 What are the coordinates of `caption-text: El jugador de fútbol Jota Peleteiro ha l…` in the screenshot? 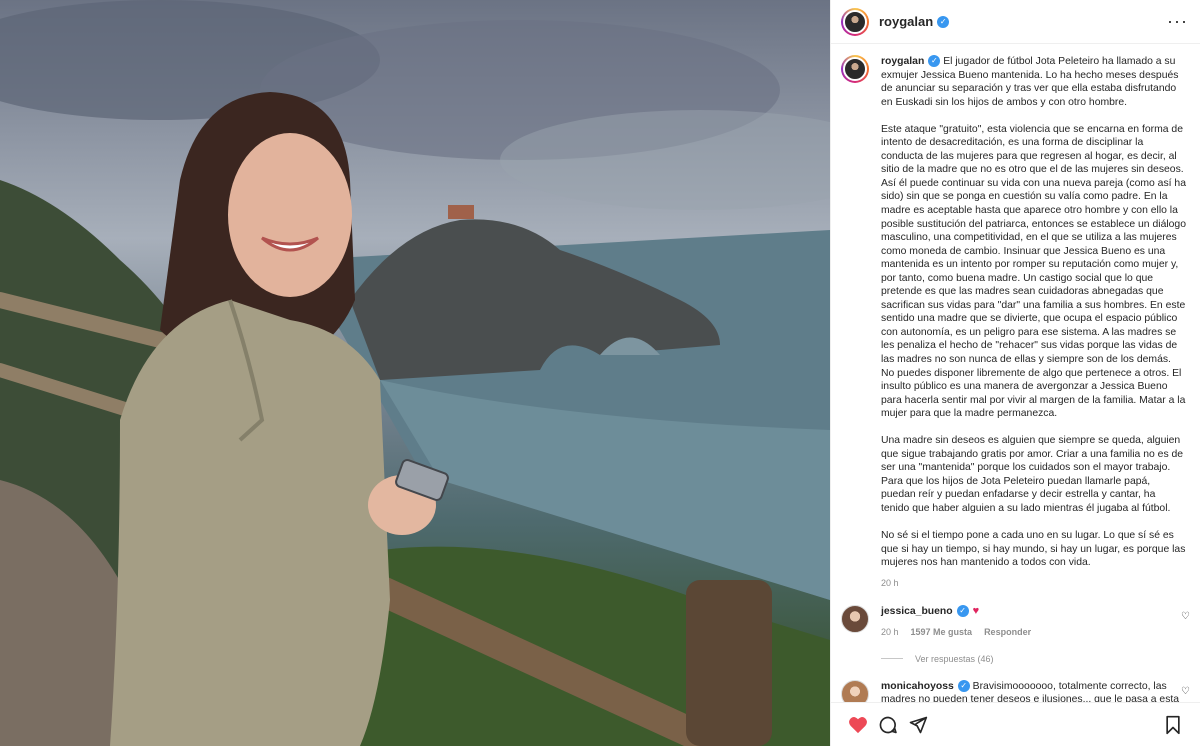 It's located at (1030, 82).